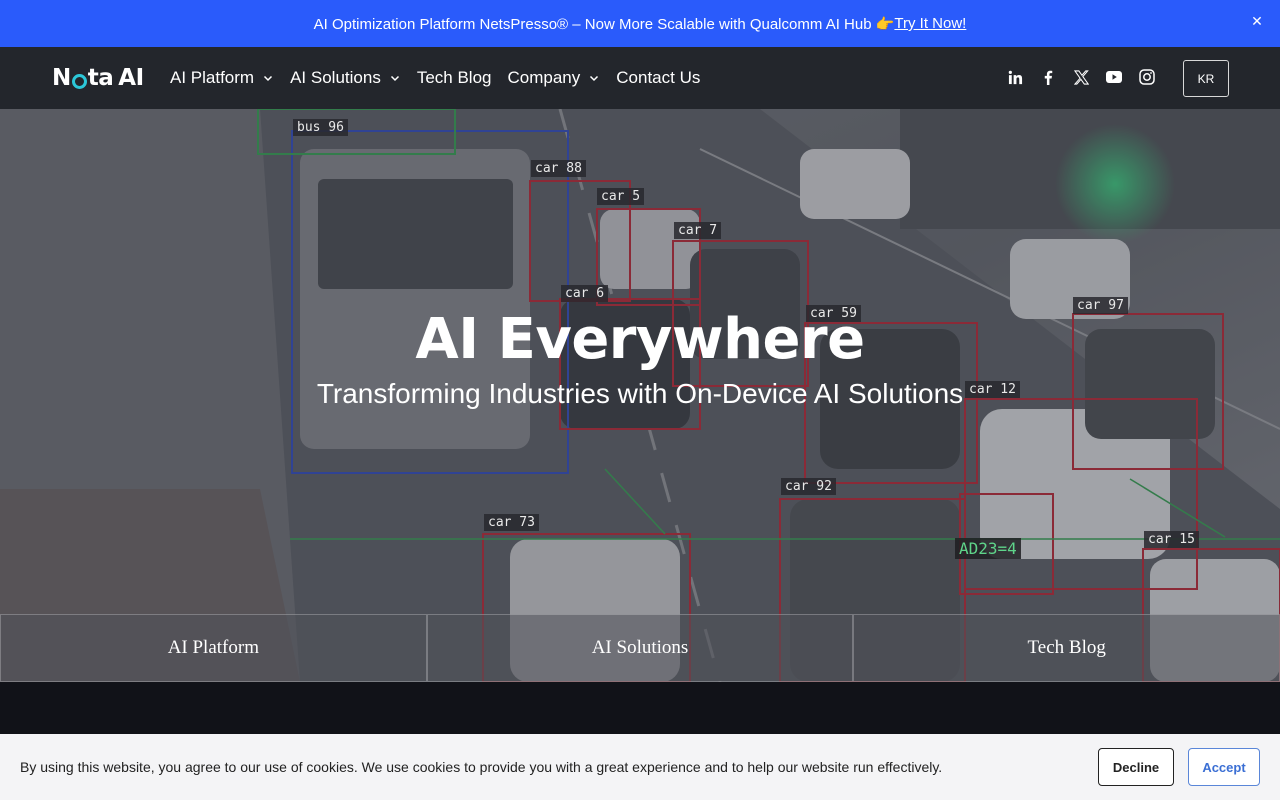 The image size is (1280, 800). I want to click on detection-label: AD23=4, so click(988, 548).